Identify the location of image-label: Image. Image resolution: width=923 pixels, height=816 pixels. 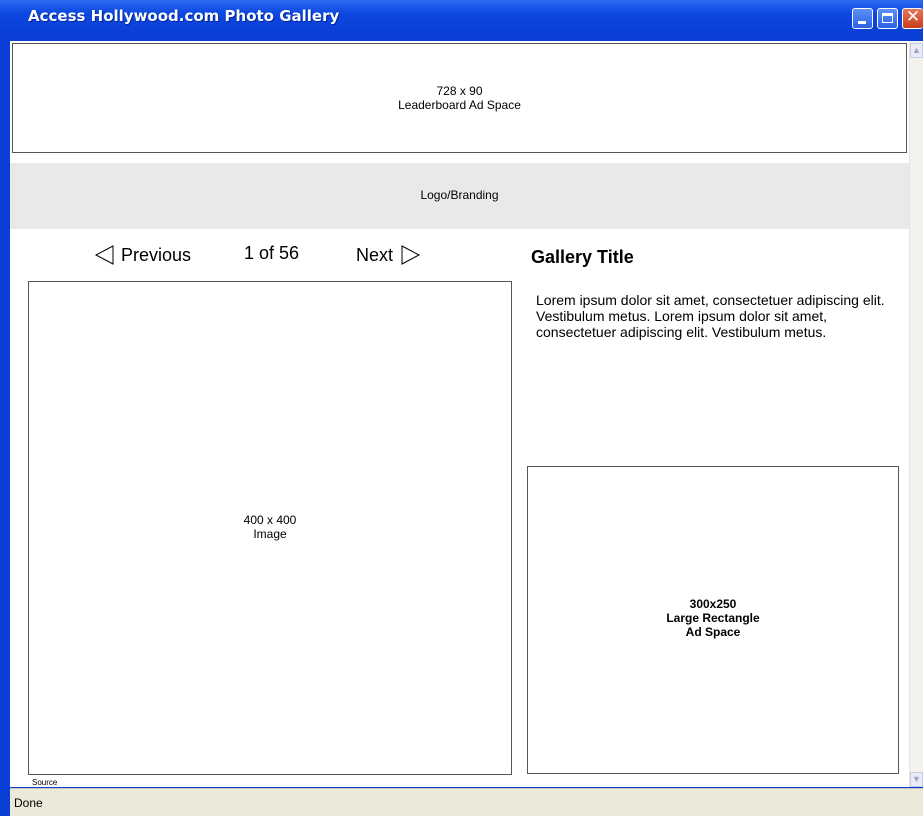
(270, 534).